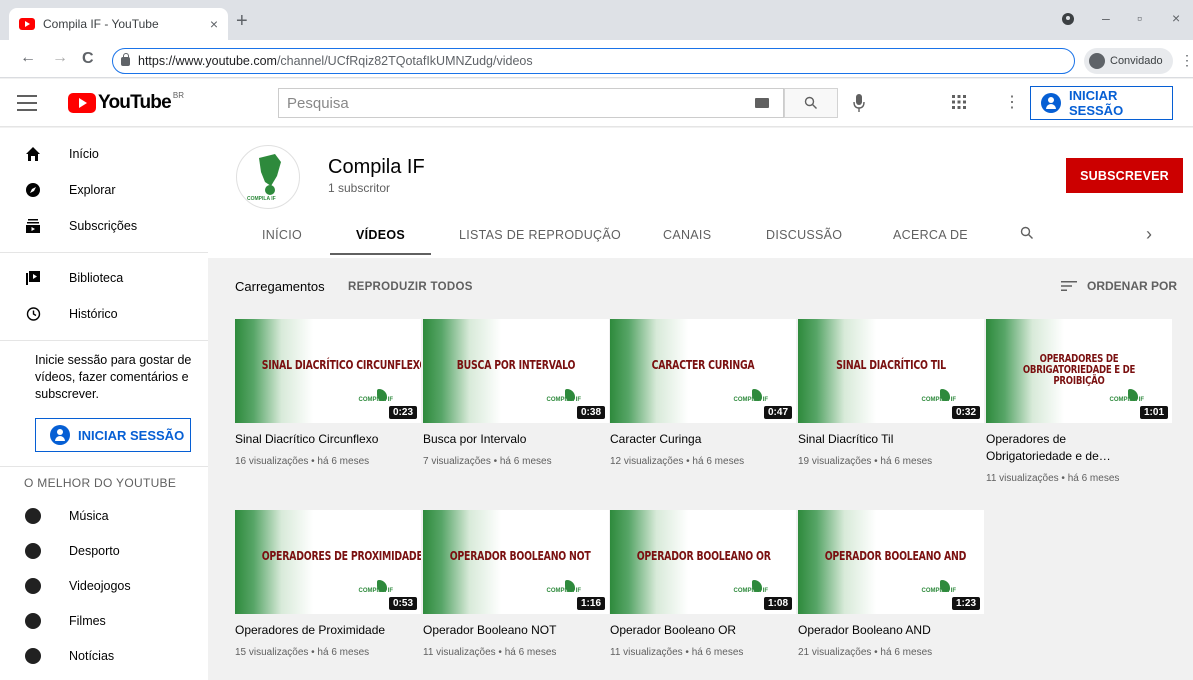 This screenshot has height=680, width=1193. Describe the element at coordinates (104, 621) in the screenshot. I see `sidebar-item-movies: Filmes` at that location.